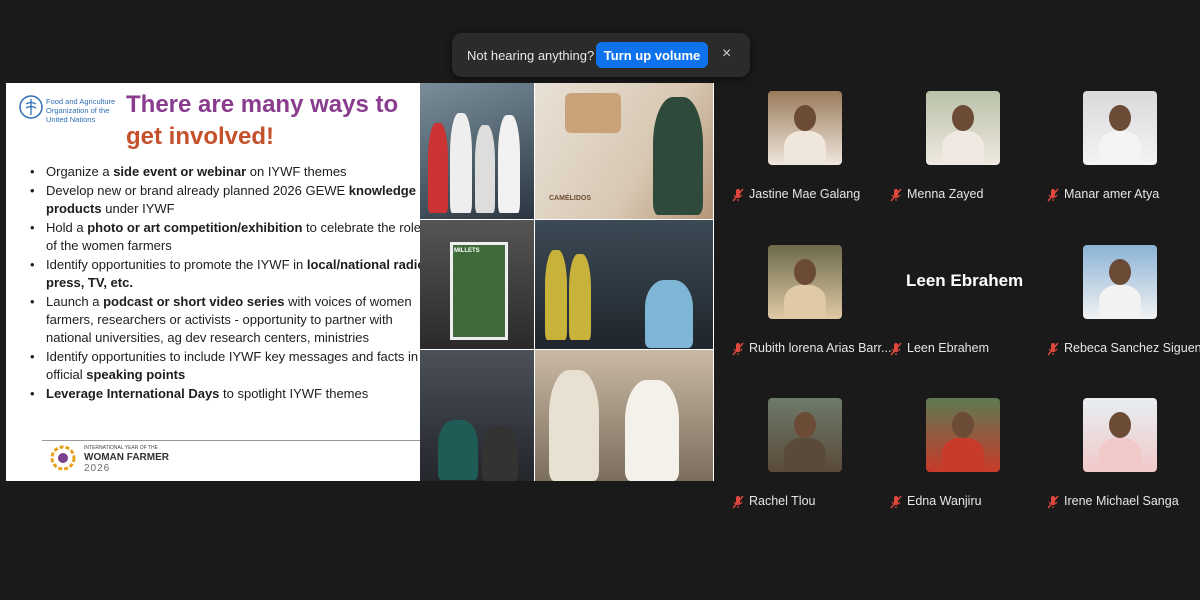 The image size is (1200, 600). Describe the element at coordinates (726, 54) in the screenshot. I see `close-icon: ×` at that location.